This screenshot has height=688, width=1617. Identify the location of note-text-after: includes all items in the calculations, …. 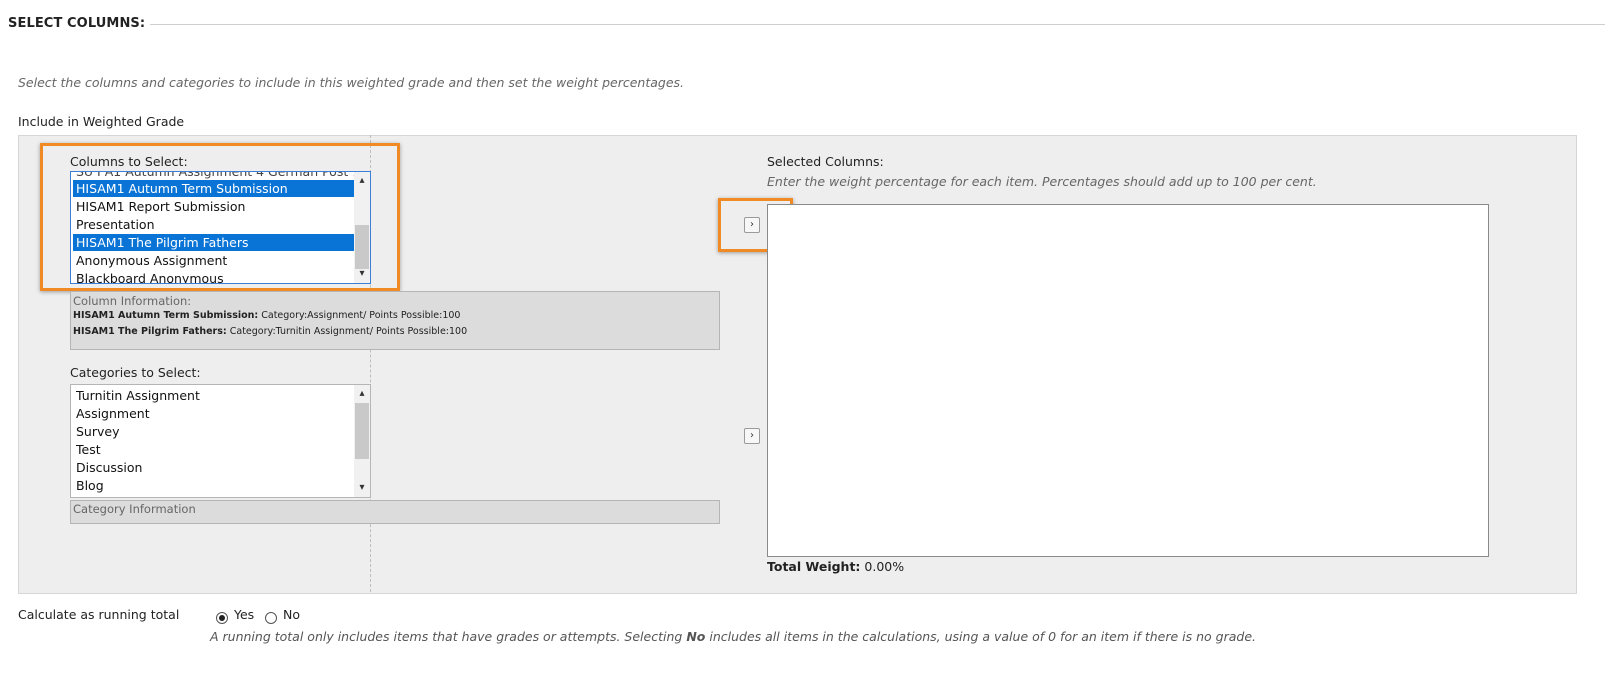
(980, 636).